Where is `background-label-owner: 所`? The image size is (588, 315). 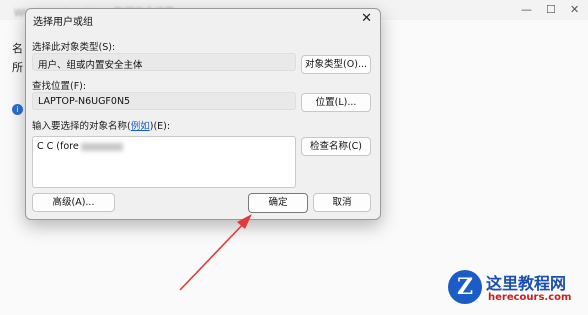 background-label-owner: 所 is located at coordinates (17, 67).